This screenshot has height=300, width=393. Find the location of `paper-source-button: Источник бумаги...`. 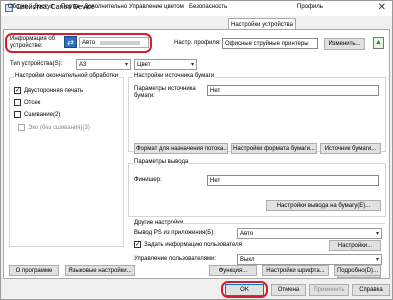

paper-source-button: Источник бумаги... is located at coordinates (350, 148).